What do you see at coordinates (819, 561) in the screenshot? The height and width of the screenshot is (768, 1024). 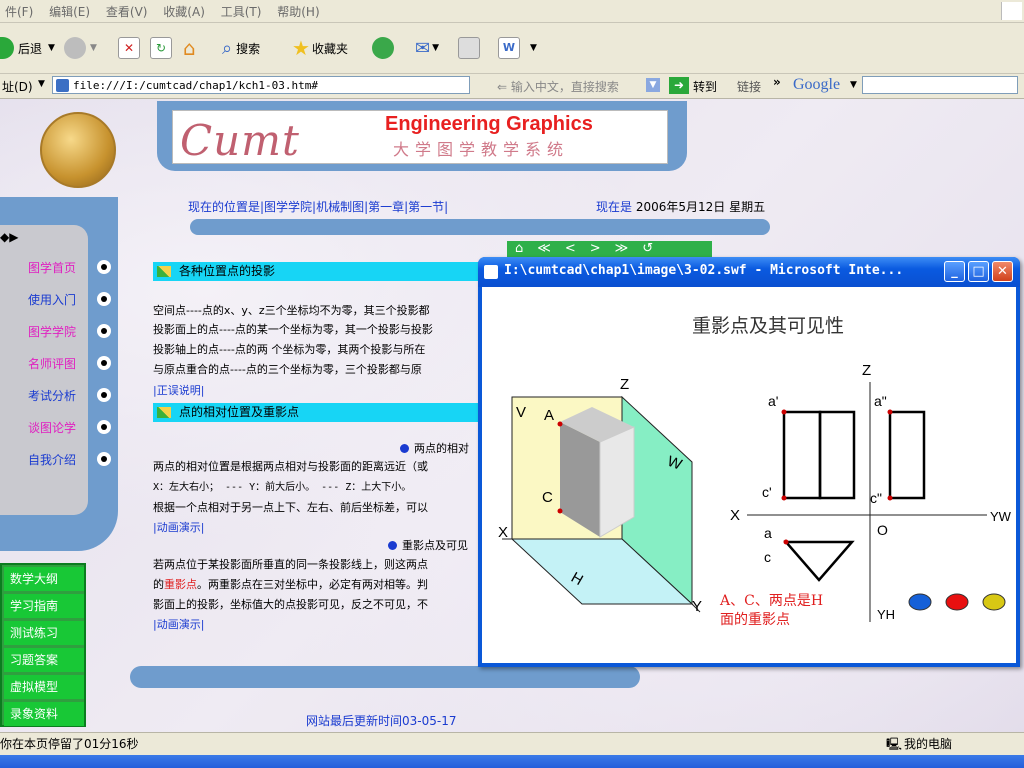 I see `top-view` at bounding box center [819, 561].